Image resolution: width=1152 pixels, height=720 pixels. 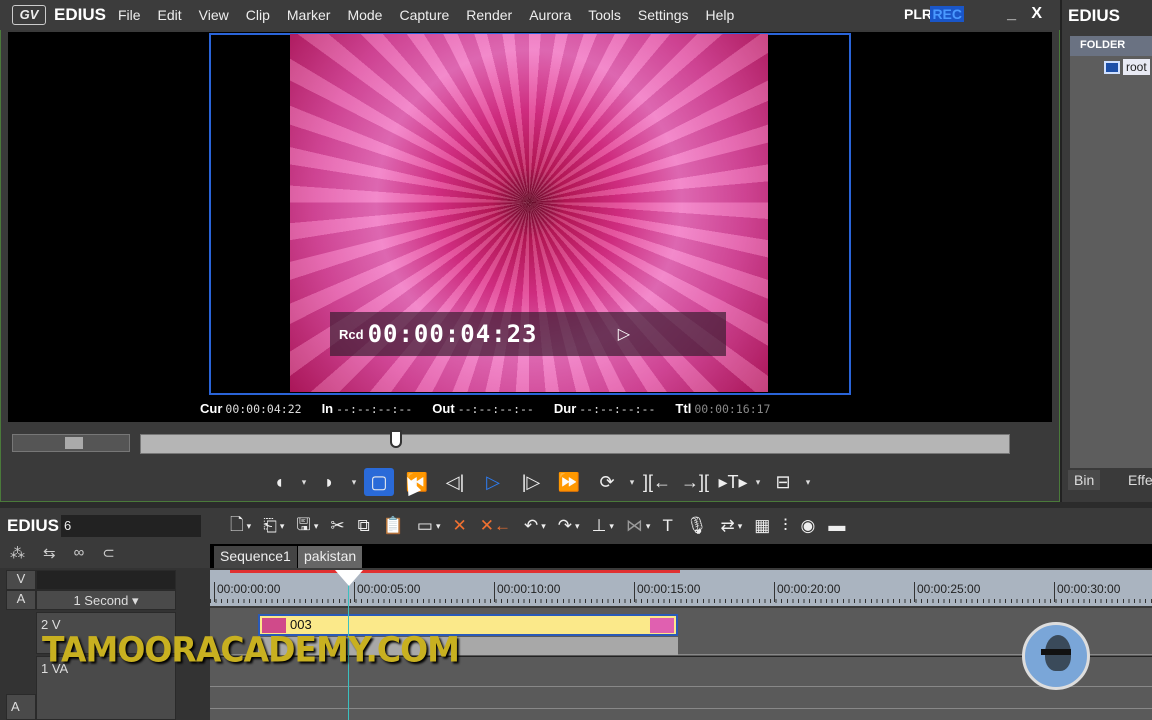 I want to click on step-back-button: ◁|, so click(x=455, y=482).